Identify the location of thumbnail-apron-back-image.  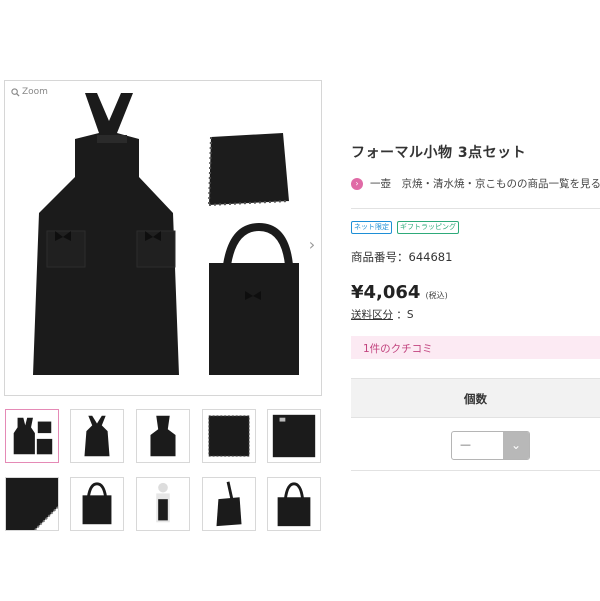
(163, 436).